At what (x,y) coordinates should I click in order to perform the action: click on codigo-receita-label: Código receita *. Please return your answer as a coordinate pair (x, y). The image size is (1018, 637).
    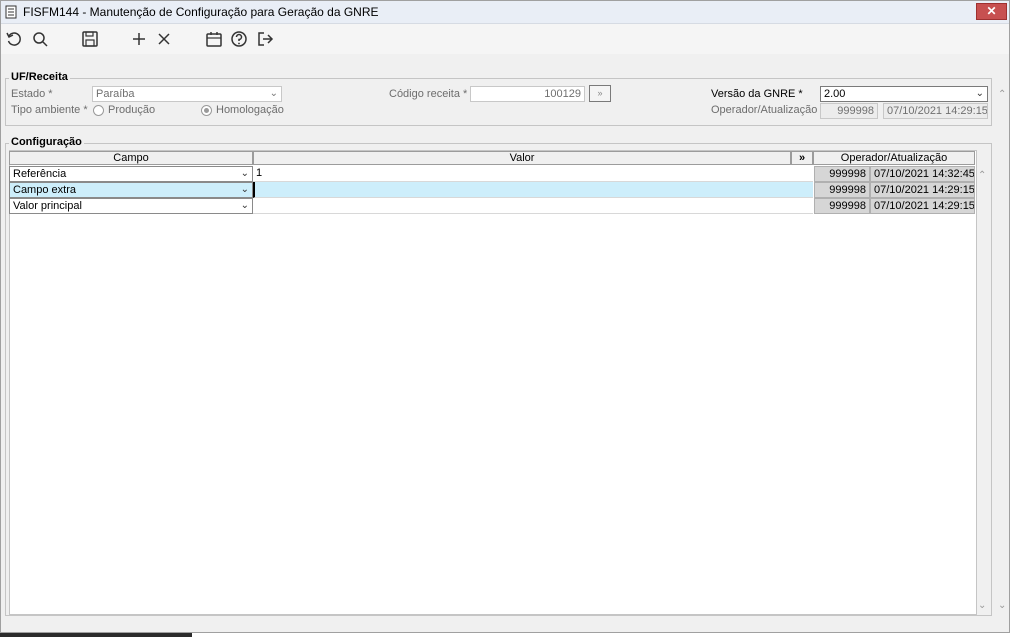
    Looking at the image, I should click on (428, 94).